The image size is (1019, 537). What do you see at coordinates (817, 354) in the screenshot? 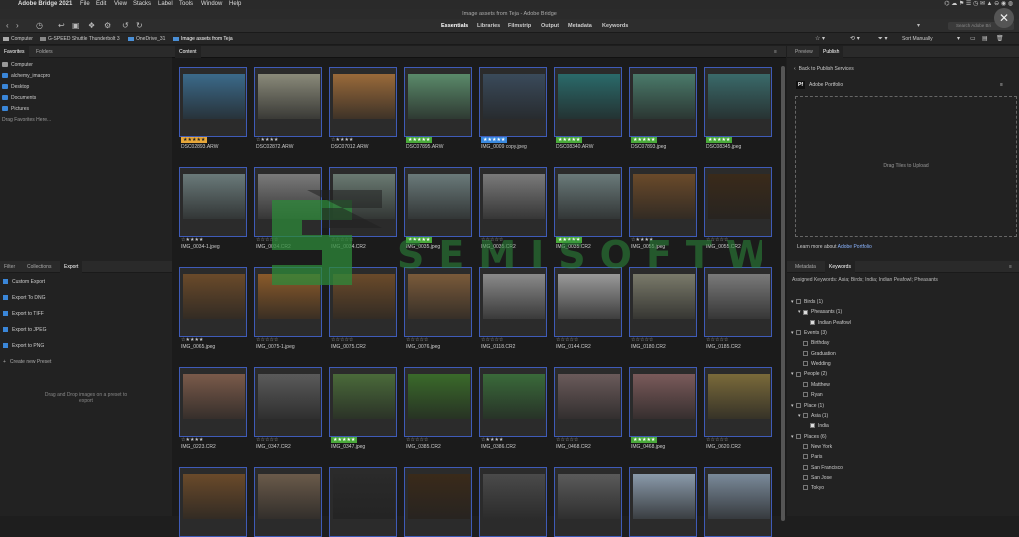
I see `keyword-item: Graduation` at bounding box center [817, 354].